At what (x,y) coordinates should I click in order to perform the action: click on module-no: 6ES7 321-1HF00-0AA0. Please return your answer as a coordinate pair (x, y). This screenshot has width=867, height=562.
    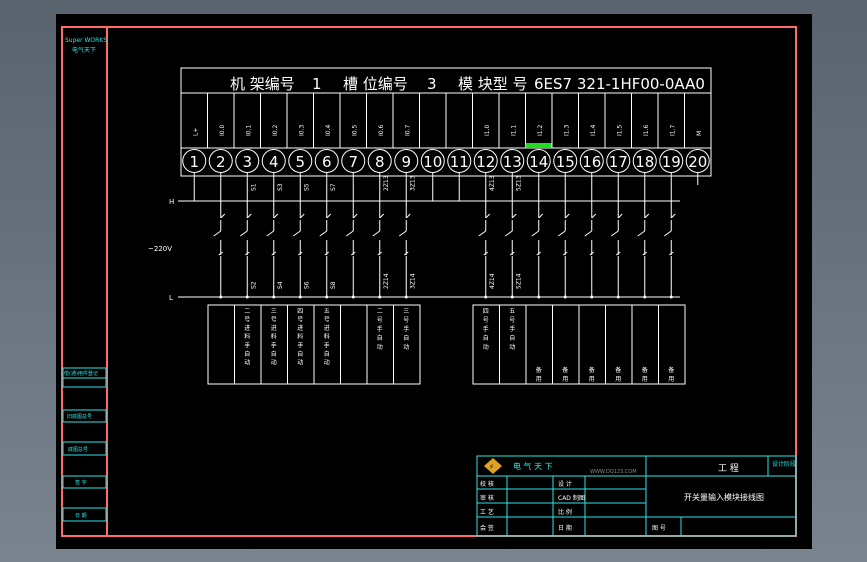
    Looking at the image, I should click on (619, 84).